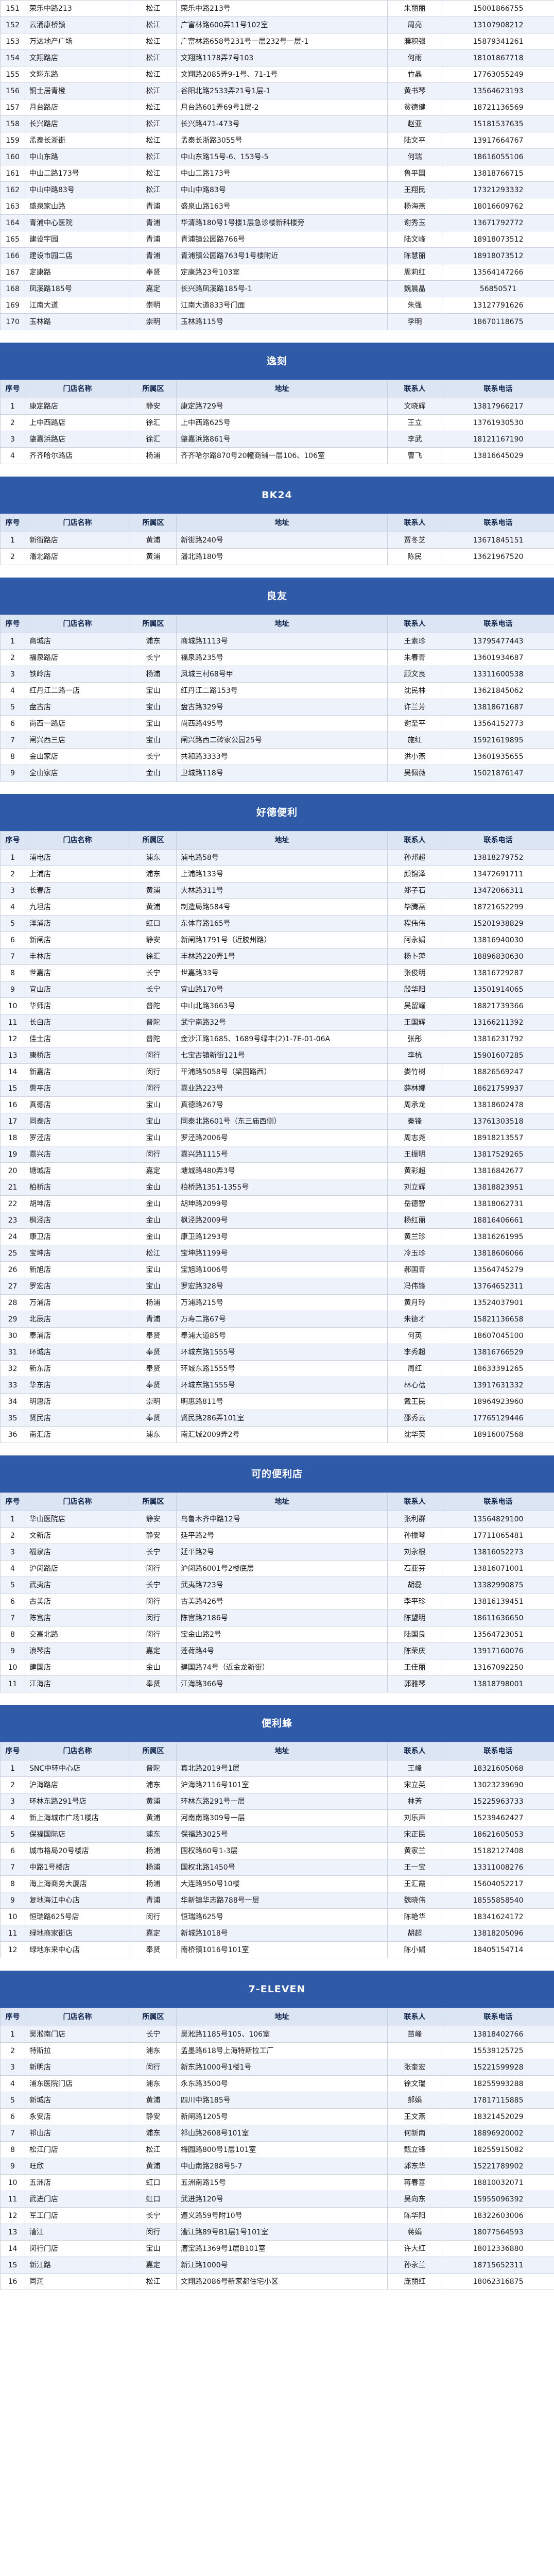 Image resolution: width=554 pixels, height=2576 pixels. Describe the element at coordinates (282, 674) in the screenshot. I see `address: 凤城三村68号甲` at that location.